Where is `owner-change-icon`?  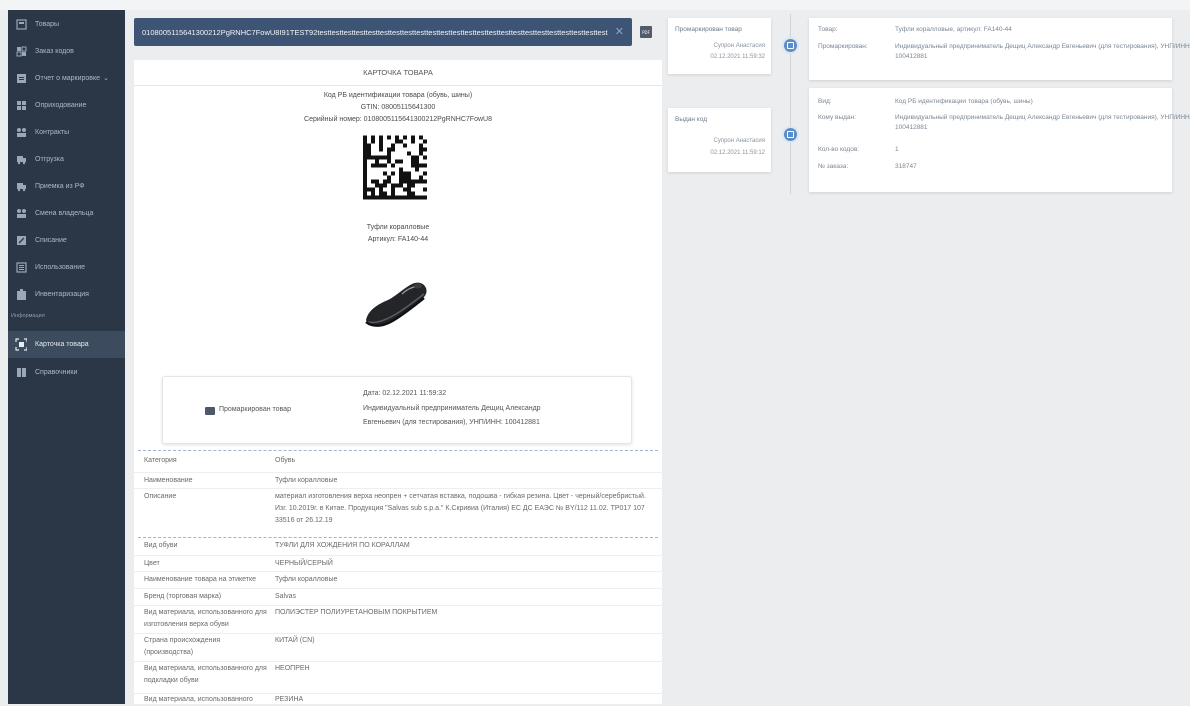 owner-change-icon is located at coordinates (21, 213).